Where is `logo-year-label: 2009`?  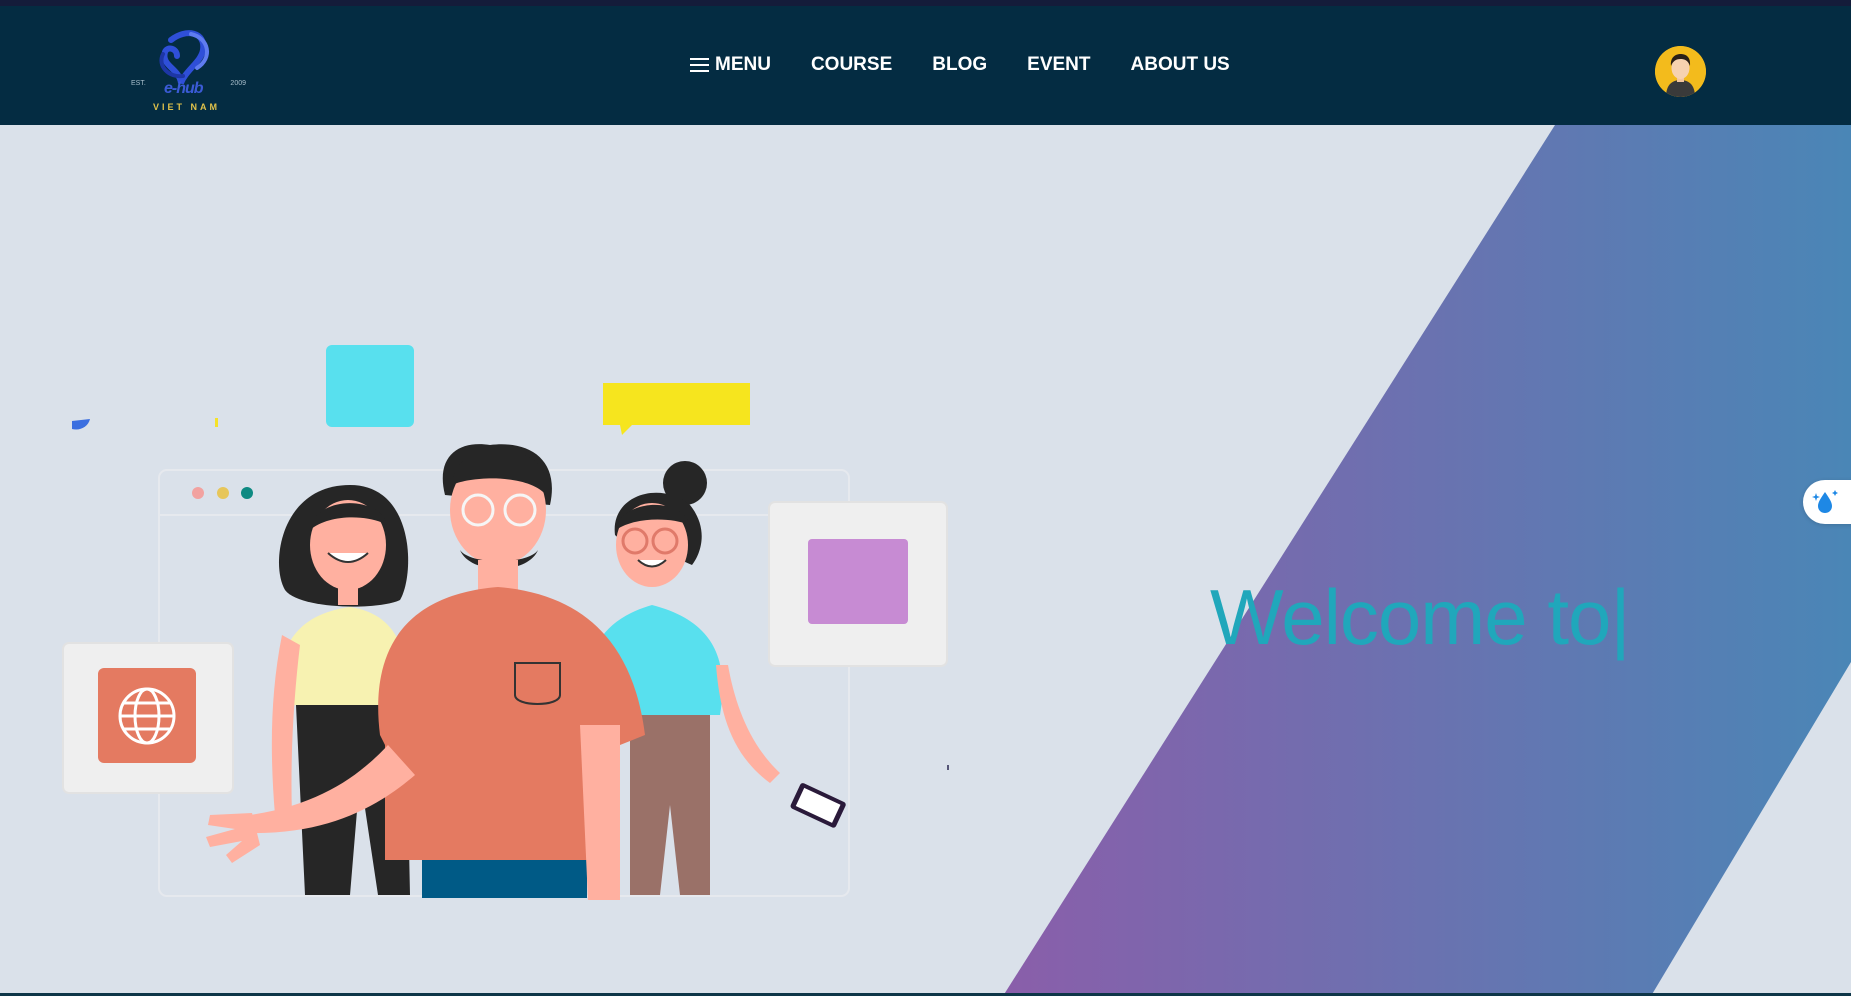
logo-year-label: 2009 is located at coordinates (238, 83).